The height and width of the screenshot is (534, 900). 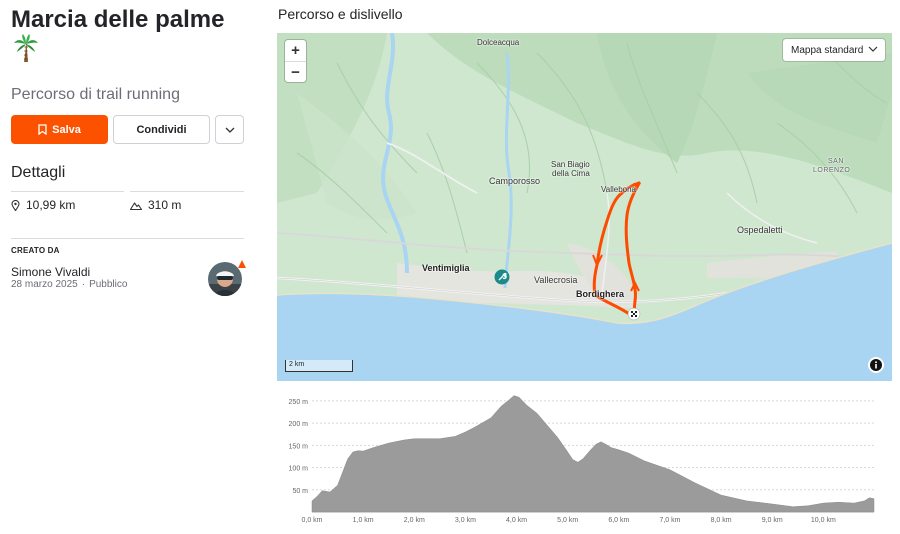 I want to click on map-scale: 2 km, so click(x=319, y=366).